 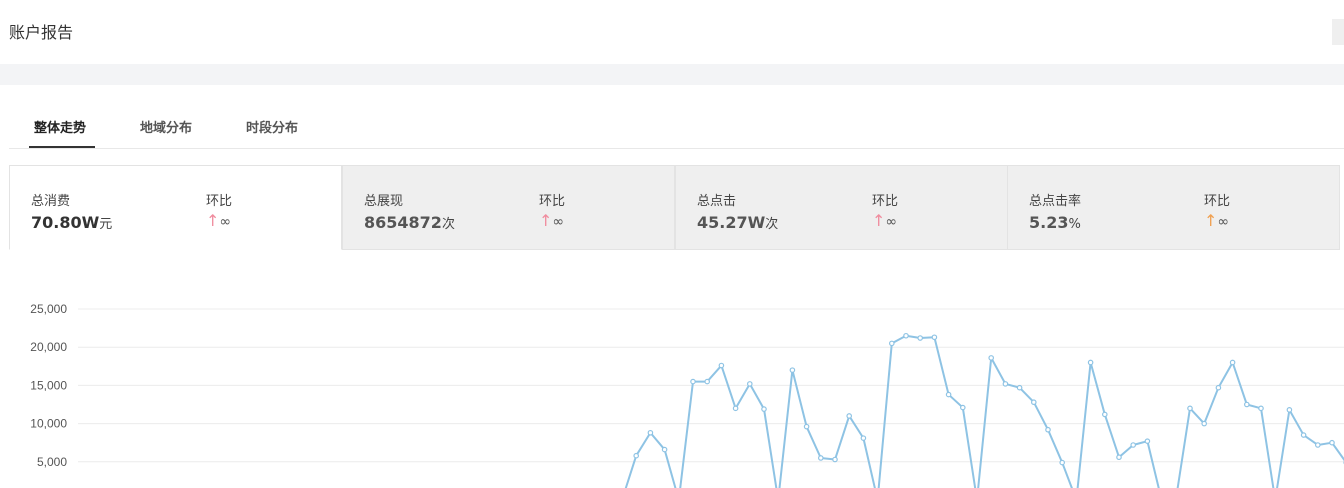 What do you see at coordinates (841, 207) in the screenshot?
I see `metric-total-clicks: 总点击 45.27W次 环比 ↑∞` at bounding box center [841, 207].